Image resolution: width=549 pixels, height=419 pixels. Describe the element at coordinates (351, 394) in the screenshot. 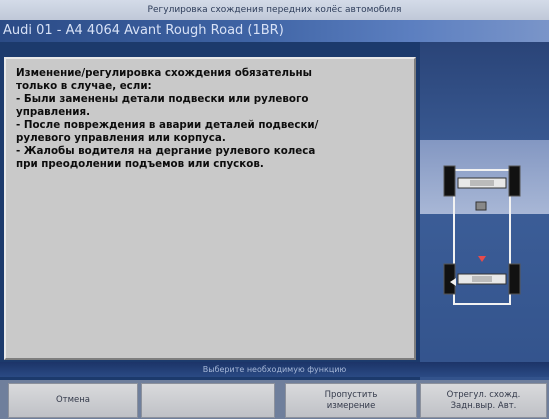

I see `skip-button-label-1: Пропустить` at that location.